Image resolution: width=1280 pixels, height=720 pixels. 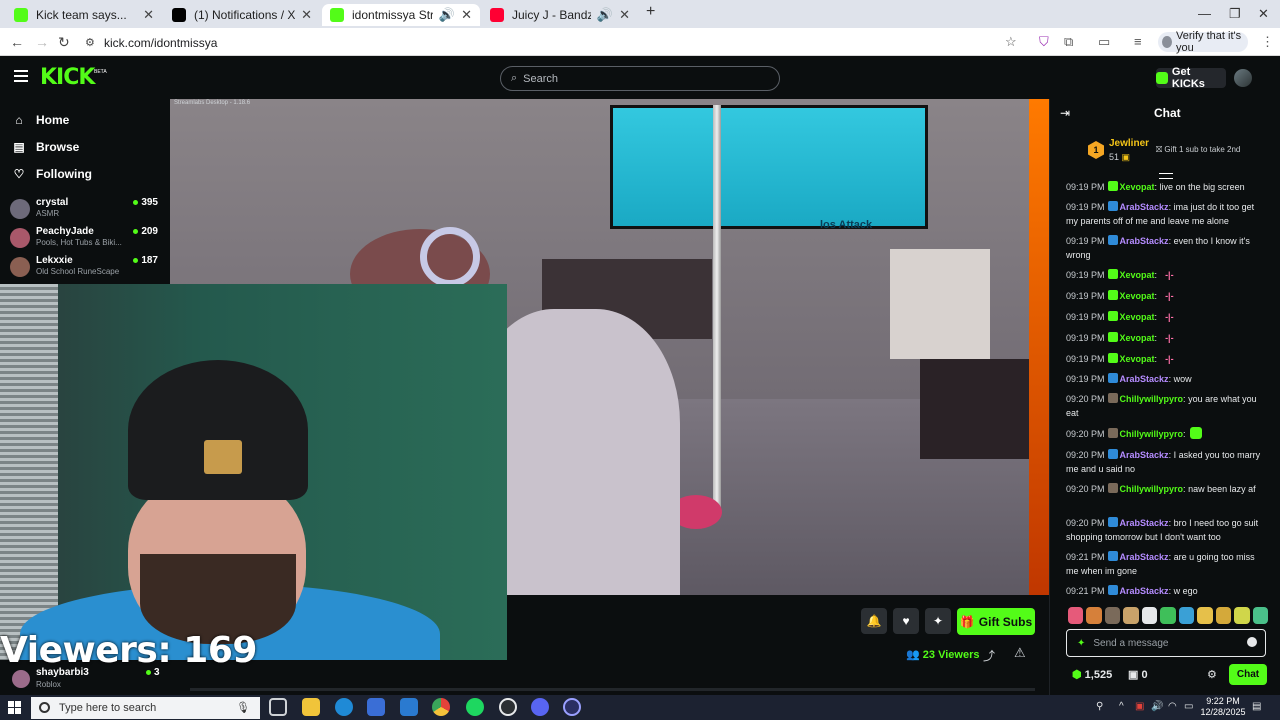 I want to click on share-icon: ⤴, so click(x=989, y=655).